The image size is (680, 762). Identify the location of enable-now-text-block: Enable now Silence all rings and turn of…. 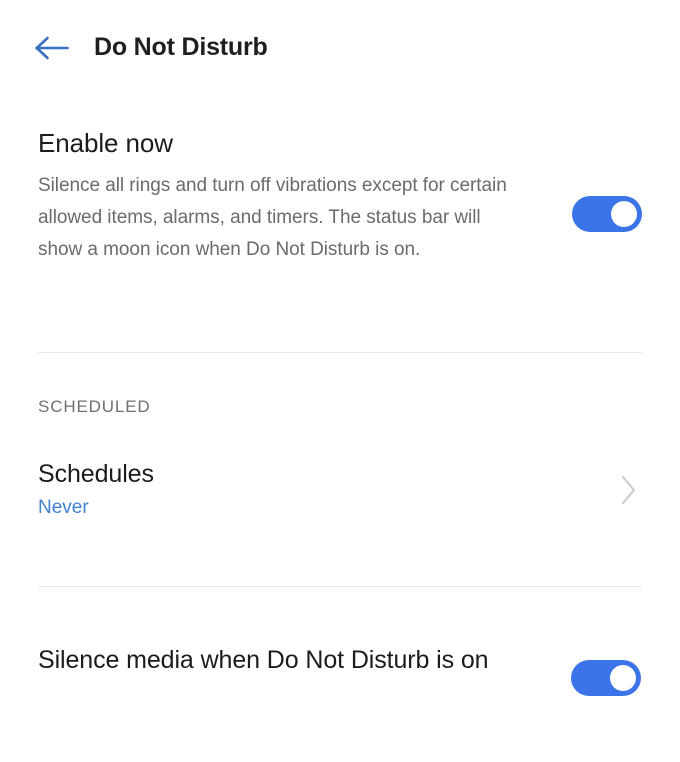
(283, 198).